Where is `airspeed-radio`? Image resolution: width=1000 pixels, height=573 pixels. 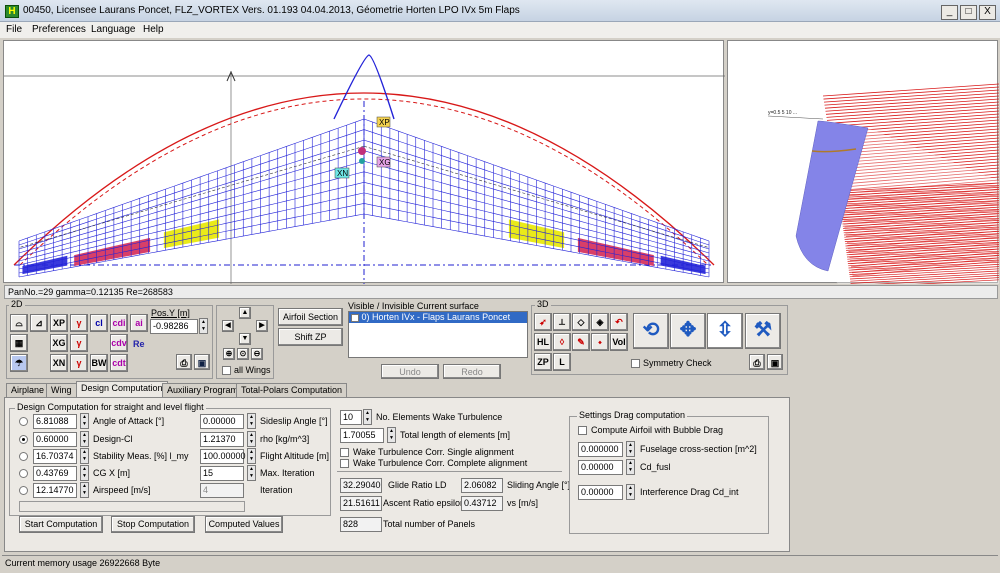
airspeed-radio is located at coordinates (23, 490).